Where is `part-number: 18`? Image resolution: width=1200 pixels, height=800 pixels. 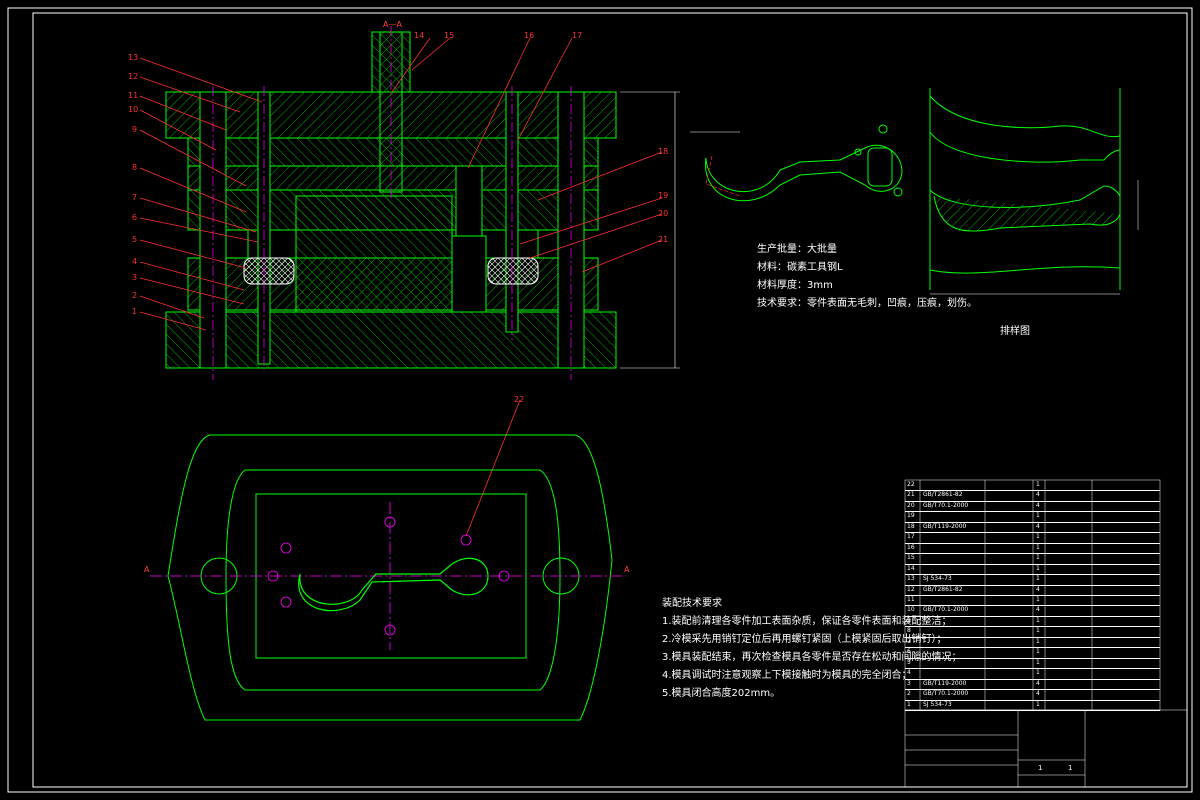
part-number: 18 is located at coordinates (663, 151).